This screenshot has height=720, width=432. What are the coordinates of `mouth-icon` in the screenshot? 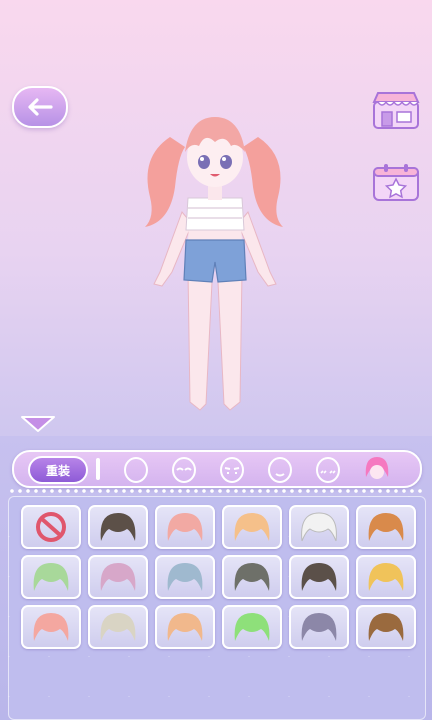 It's located at (280, 470).